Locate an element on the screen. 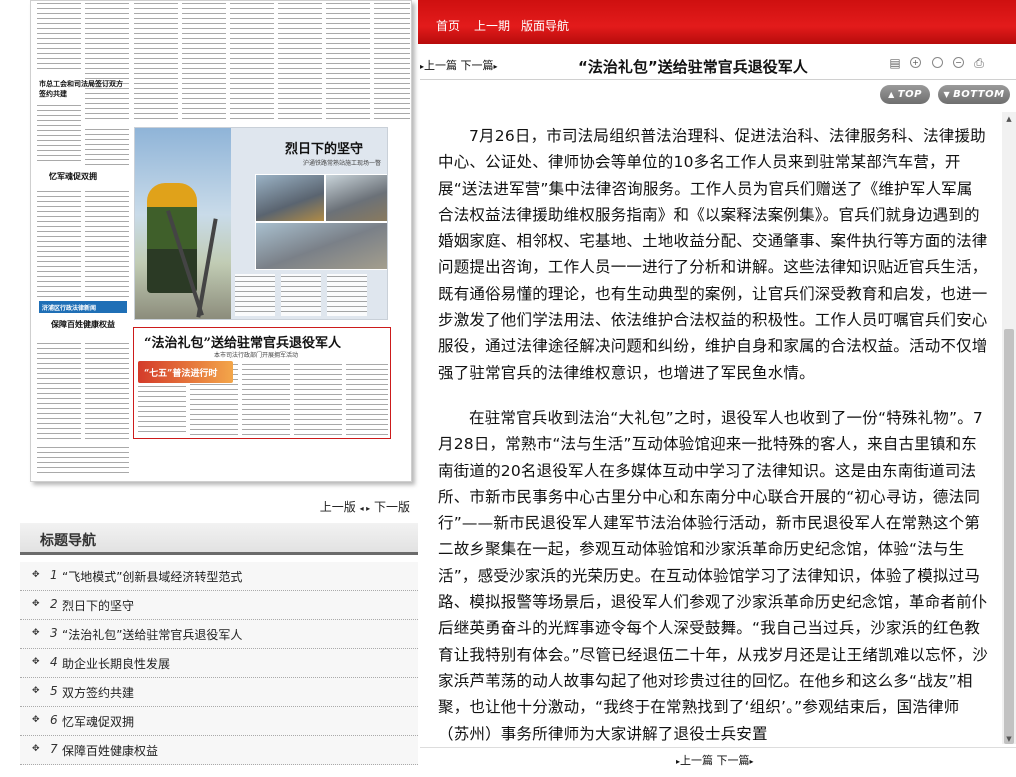 The width and height of the screenshot is (1016, 777). prev-article-link: 上一篇 is located at coordinates (440, 65).